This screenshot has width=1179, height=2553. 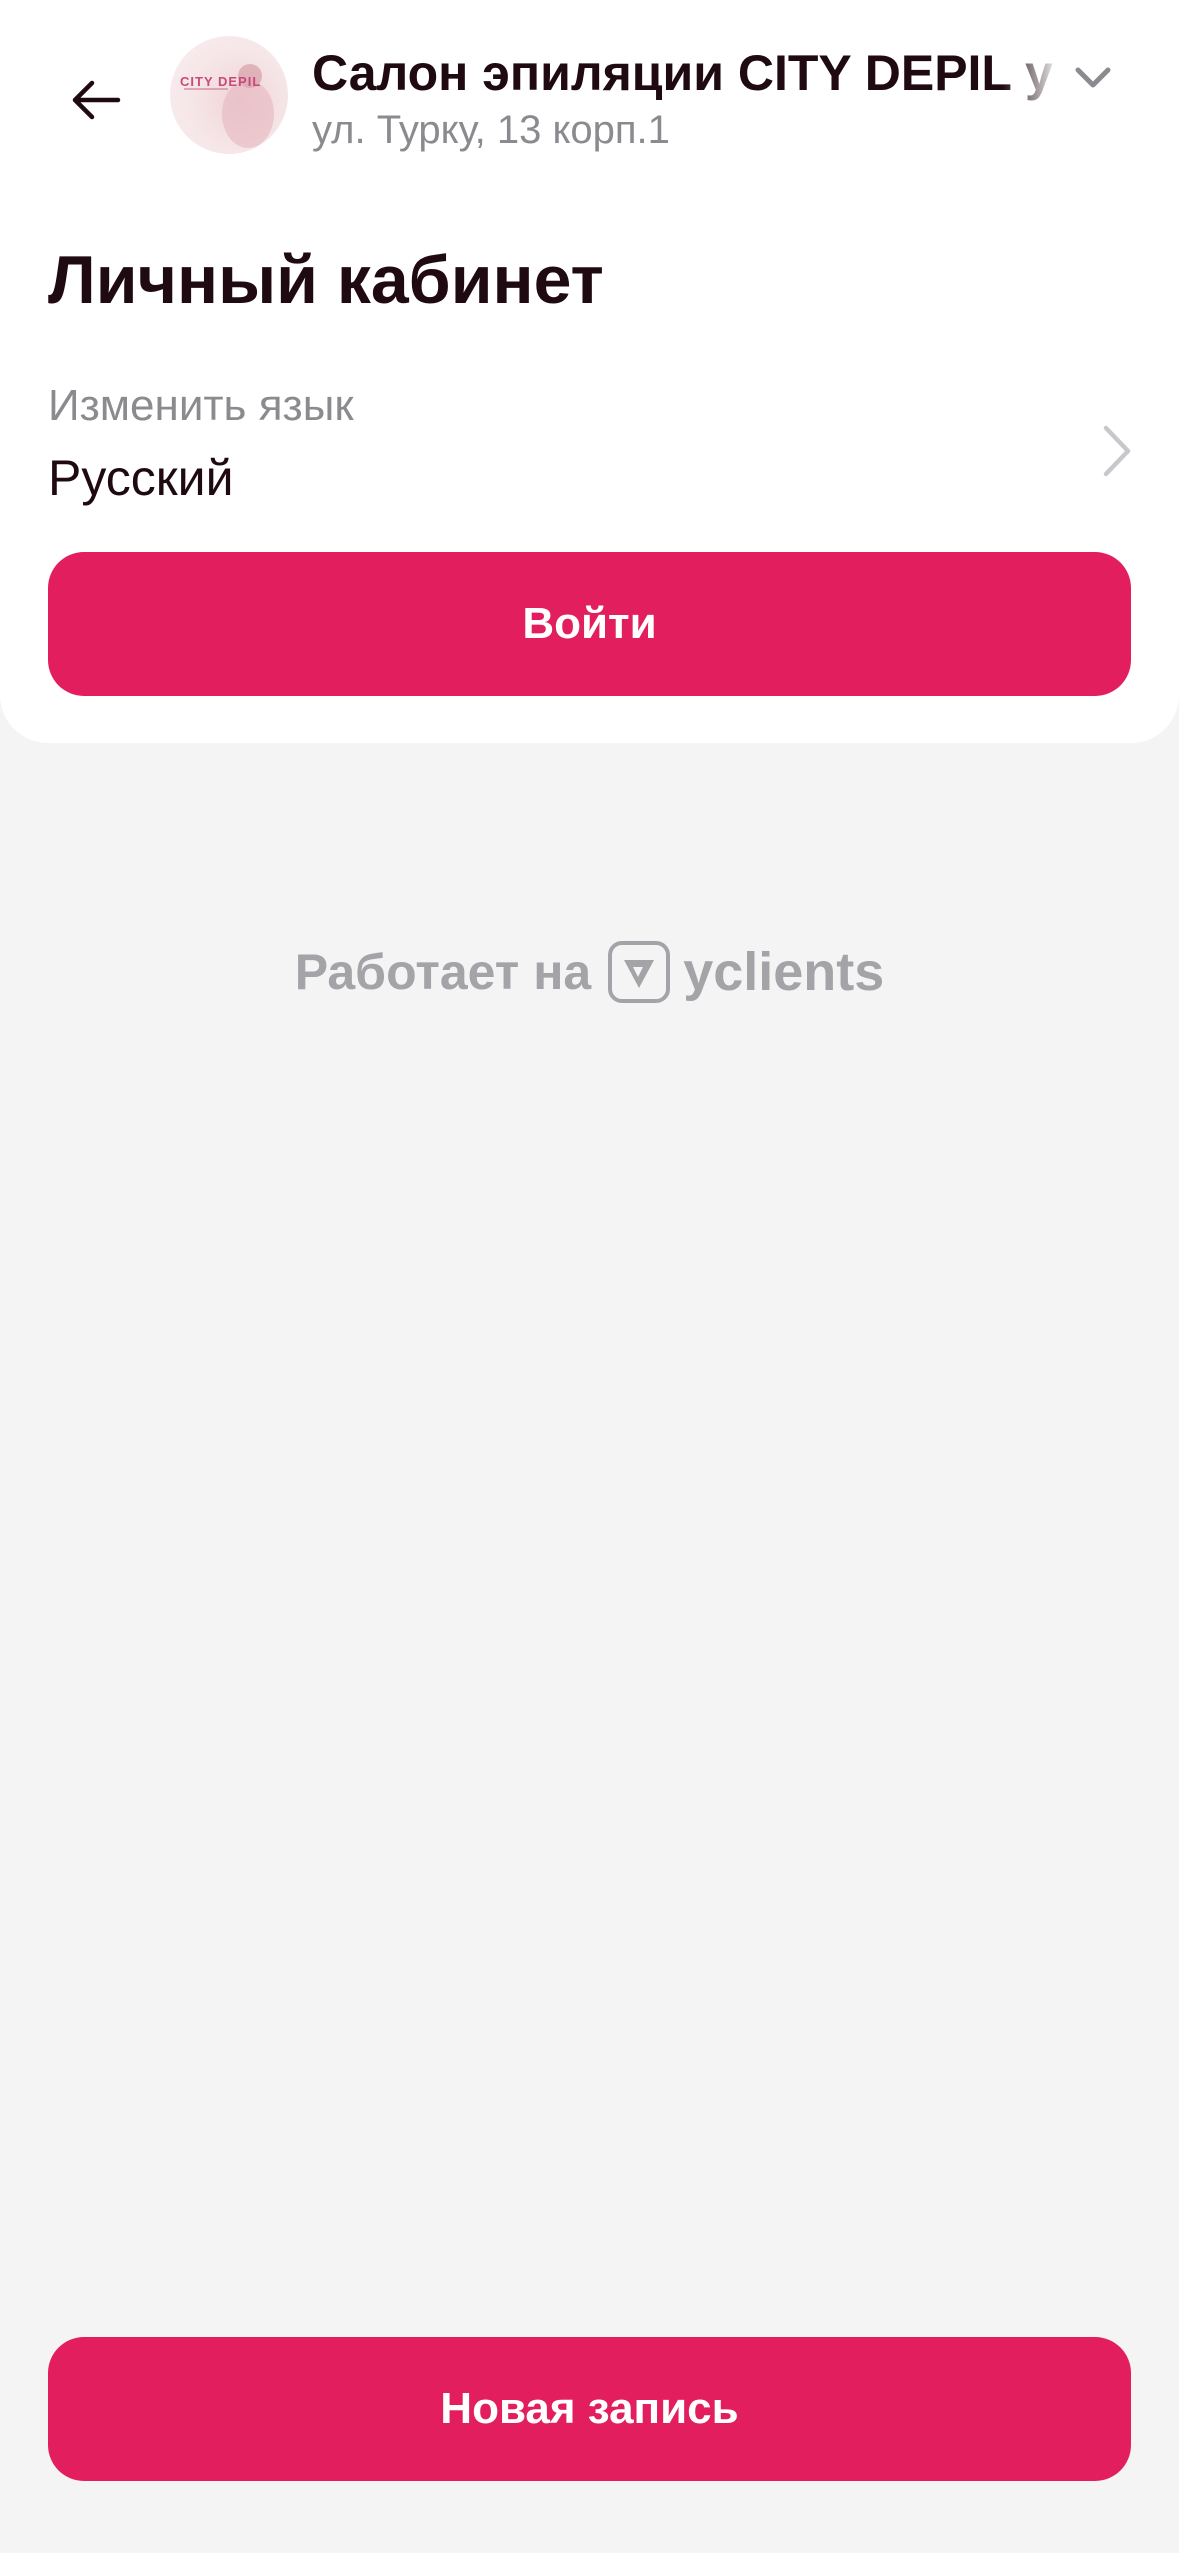 I want to click on salon-address: ул. Турку, 13 корп.1, so click(x=491, y=130).